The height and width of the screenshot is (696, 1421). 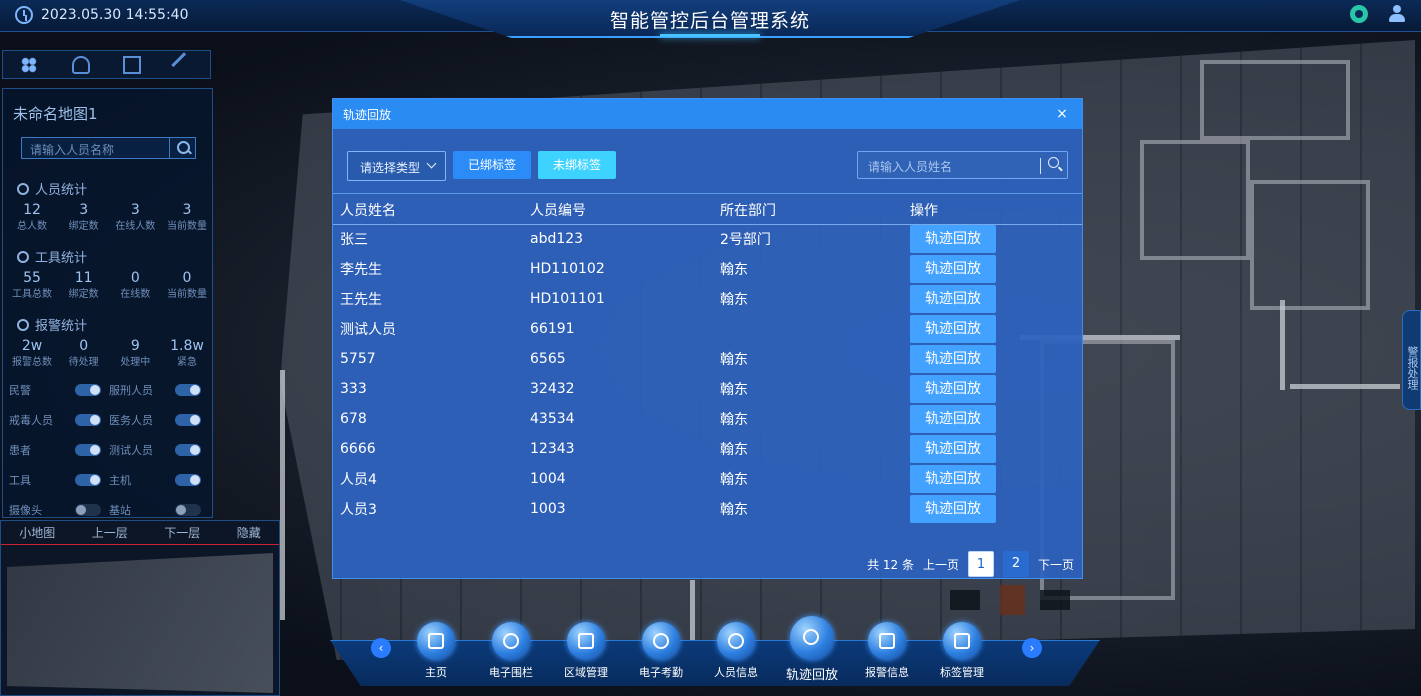 I want to click on stat-item: 3 当前数量, so click(x=186, y=217).